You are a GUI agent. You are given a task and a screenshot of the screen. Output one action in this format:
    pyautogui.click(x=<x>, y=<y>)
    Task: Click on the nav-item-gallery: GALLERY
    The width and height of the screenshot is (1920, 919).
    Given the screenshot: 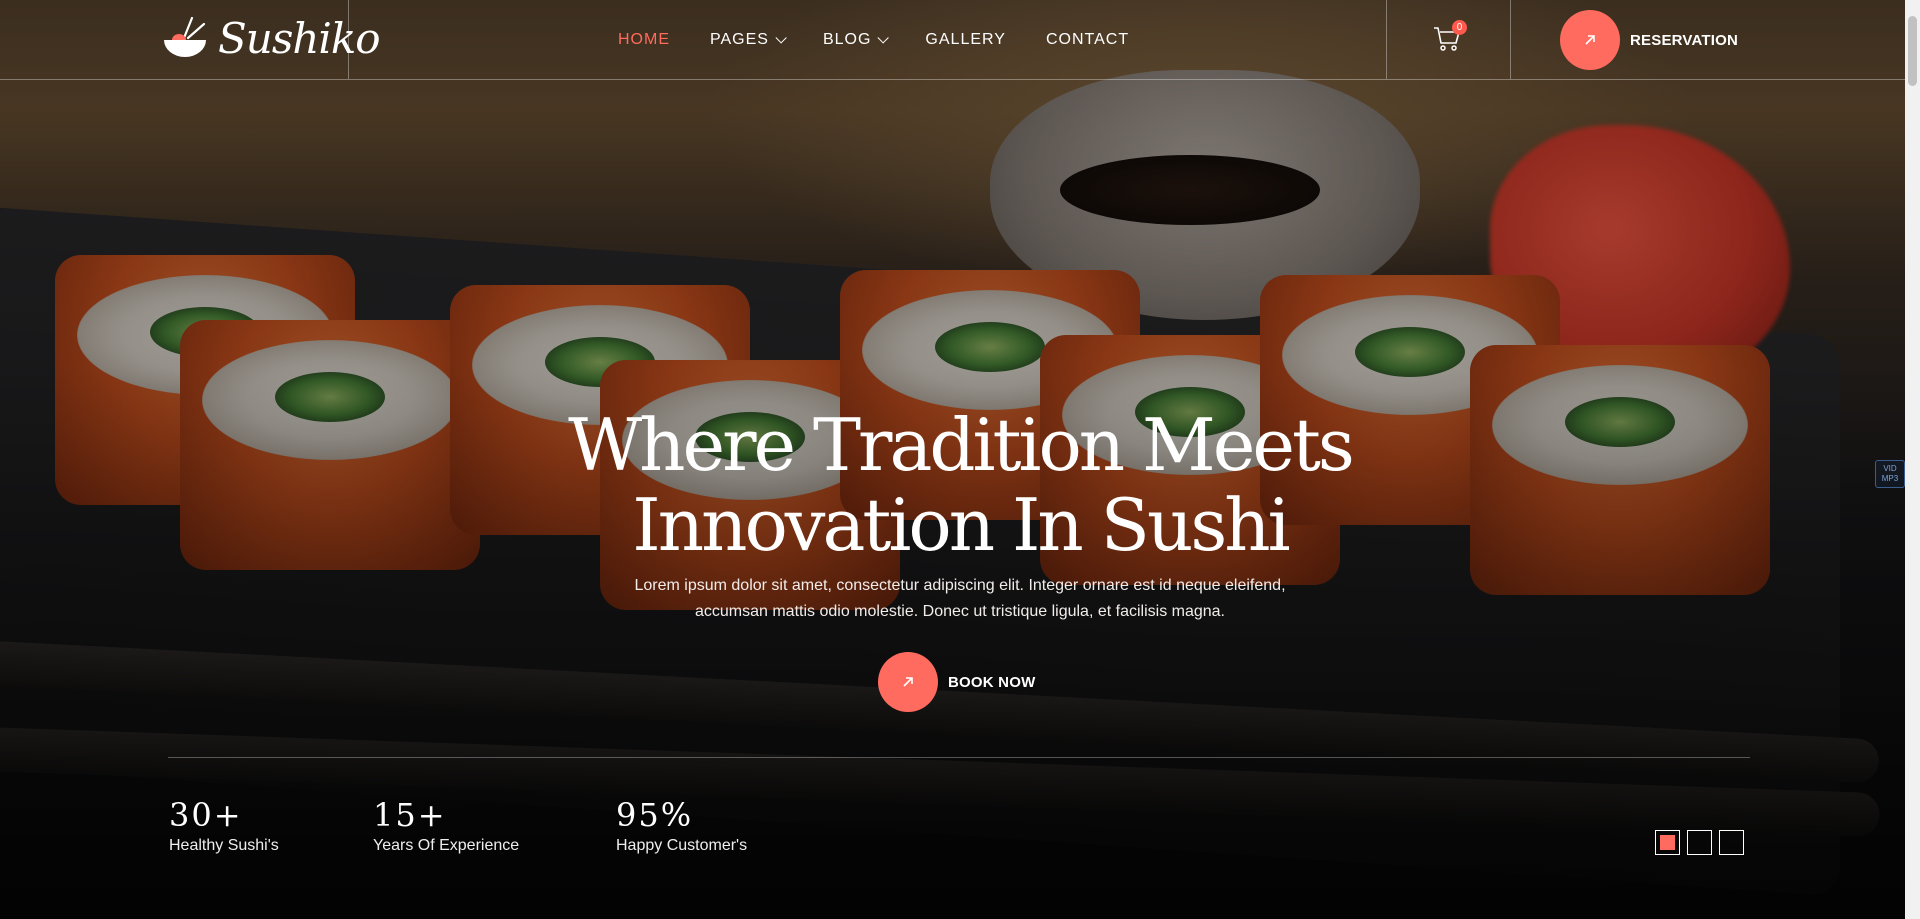 What is the action you would take?
    pyautogui.click(x=965, y=40)
    